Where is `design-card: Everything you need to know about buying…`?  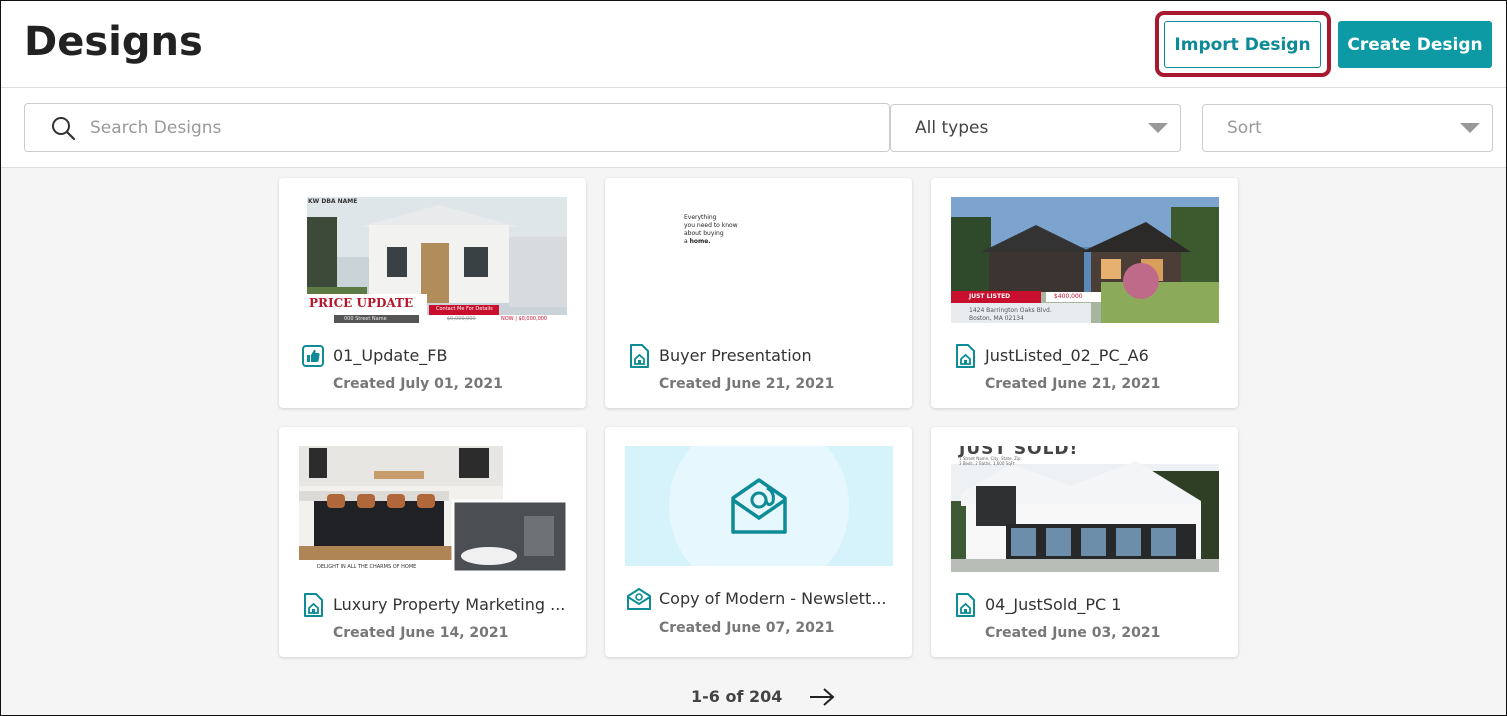 design-card: Everything you need to know about buying… is located at coordinates (758, 293).